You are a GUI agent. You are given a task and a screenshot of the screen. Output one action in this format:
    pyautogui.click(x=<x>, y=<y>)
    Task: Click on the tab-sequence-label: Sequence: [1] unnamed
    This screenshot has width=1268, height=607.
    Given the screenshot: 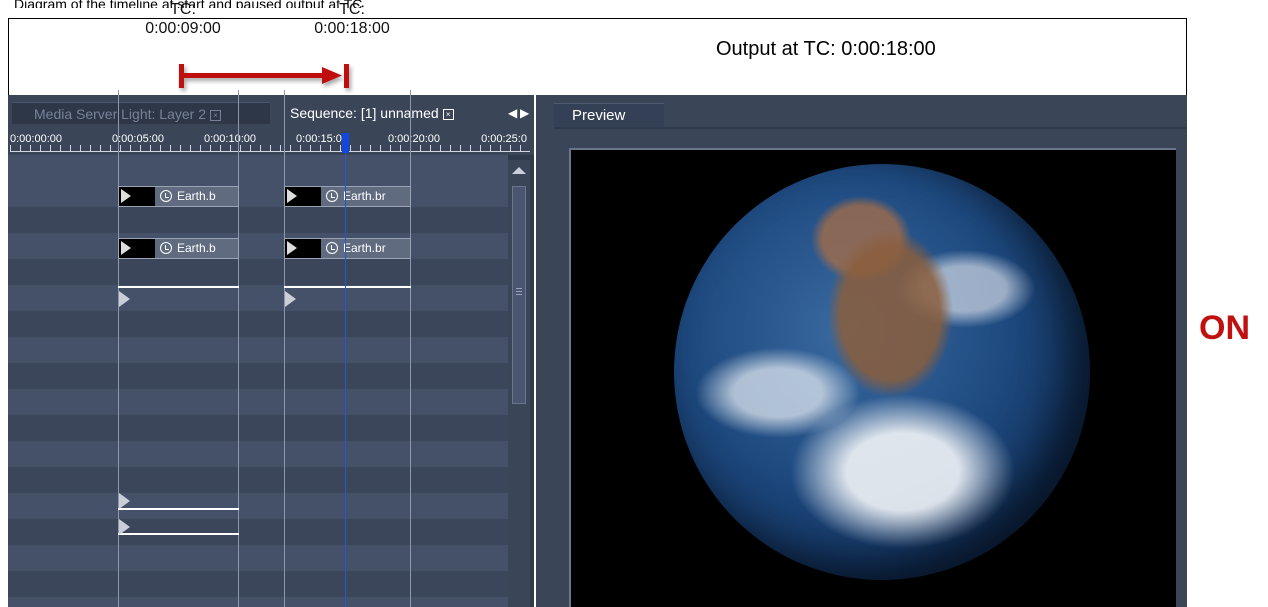 What is the action you would take?
    pyautogui.click(x=364, y=113)
    